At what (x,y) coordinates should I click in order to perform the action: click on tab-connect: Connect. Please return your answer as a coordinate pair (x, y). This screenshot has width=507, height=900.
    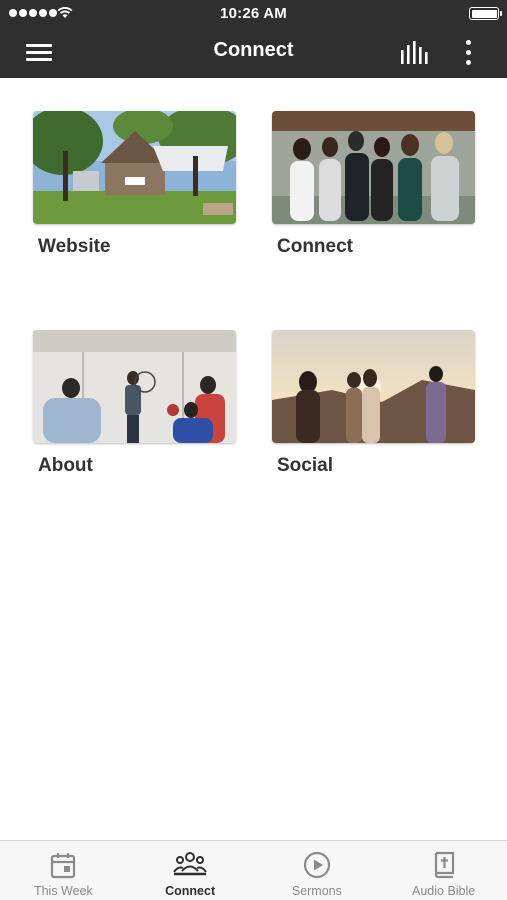
    Looking at the image, I should click on (190, 870).